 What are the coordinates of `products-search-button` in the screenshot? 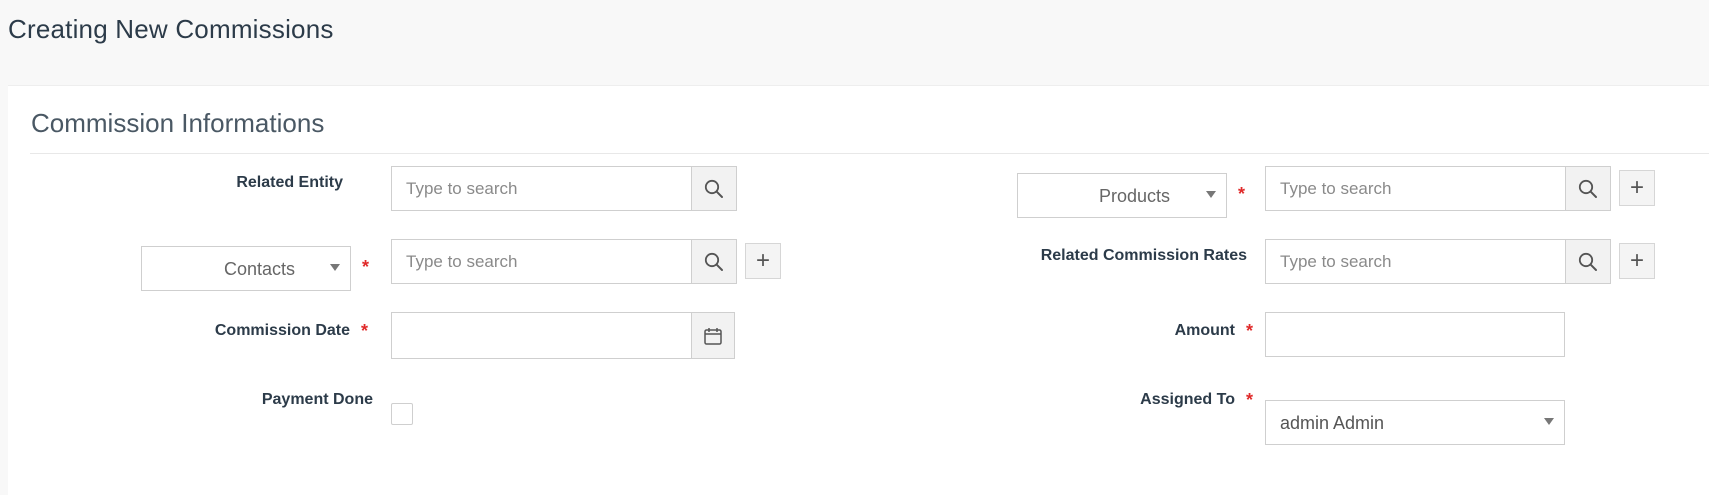 It's located at (1588, 188).